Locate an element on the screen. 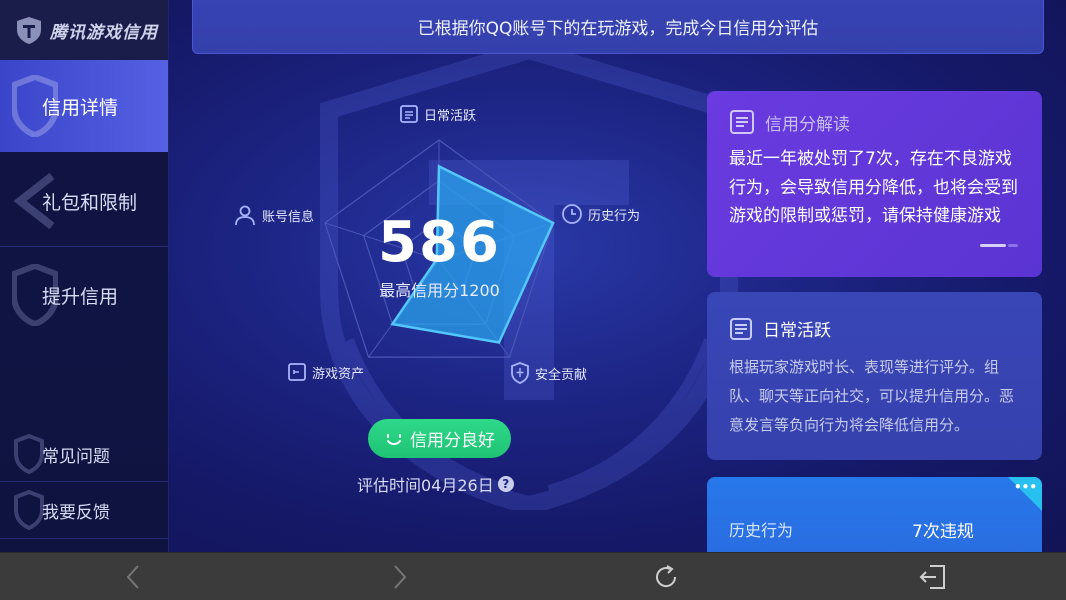  history-row: 历史行为 7次违规 is located at coordinates (874, 529).